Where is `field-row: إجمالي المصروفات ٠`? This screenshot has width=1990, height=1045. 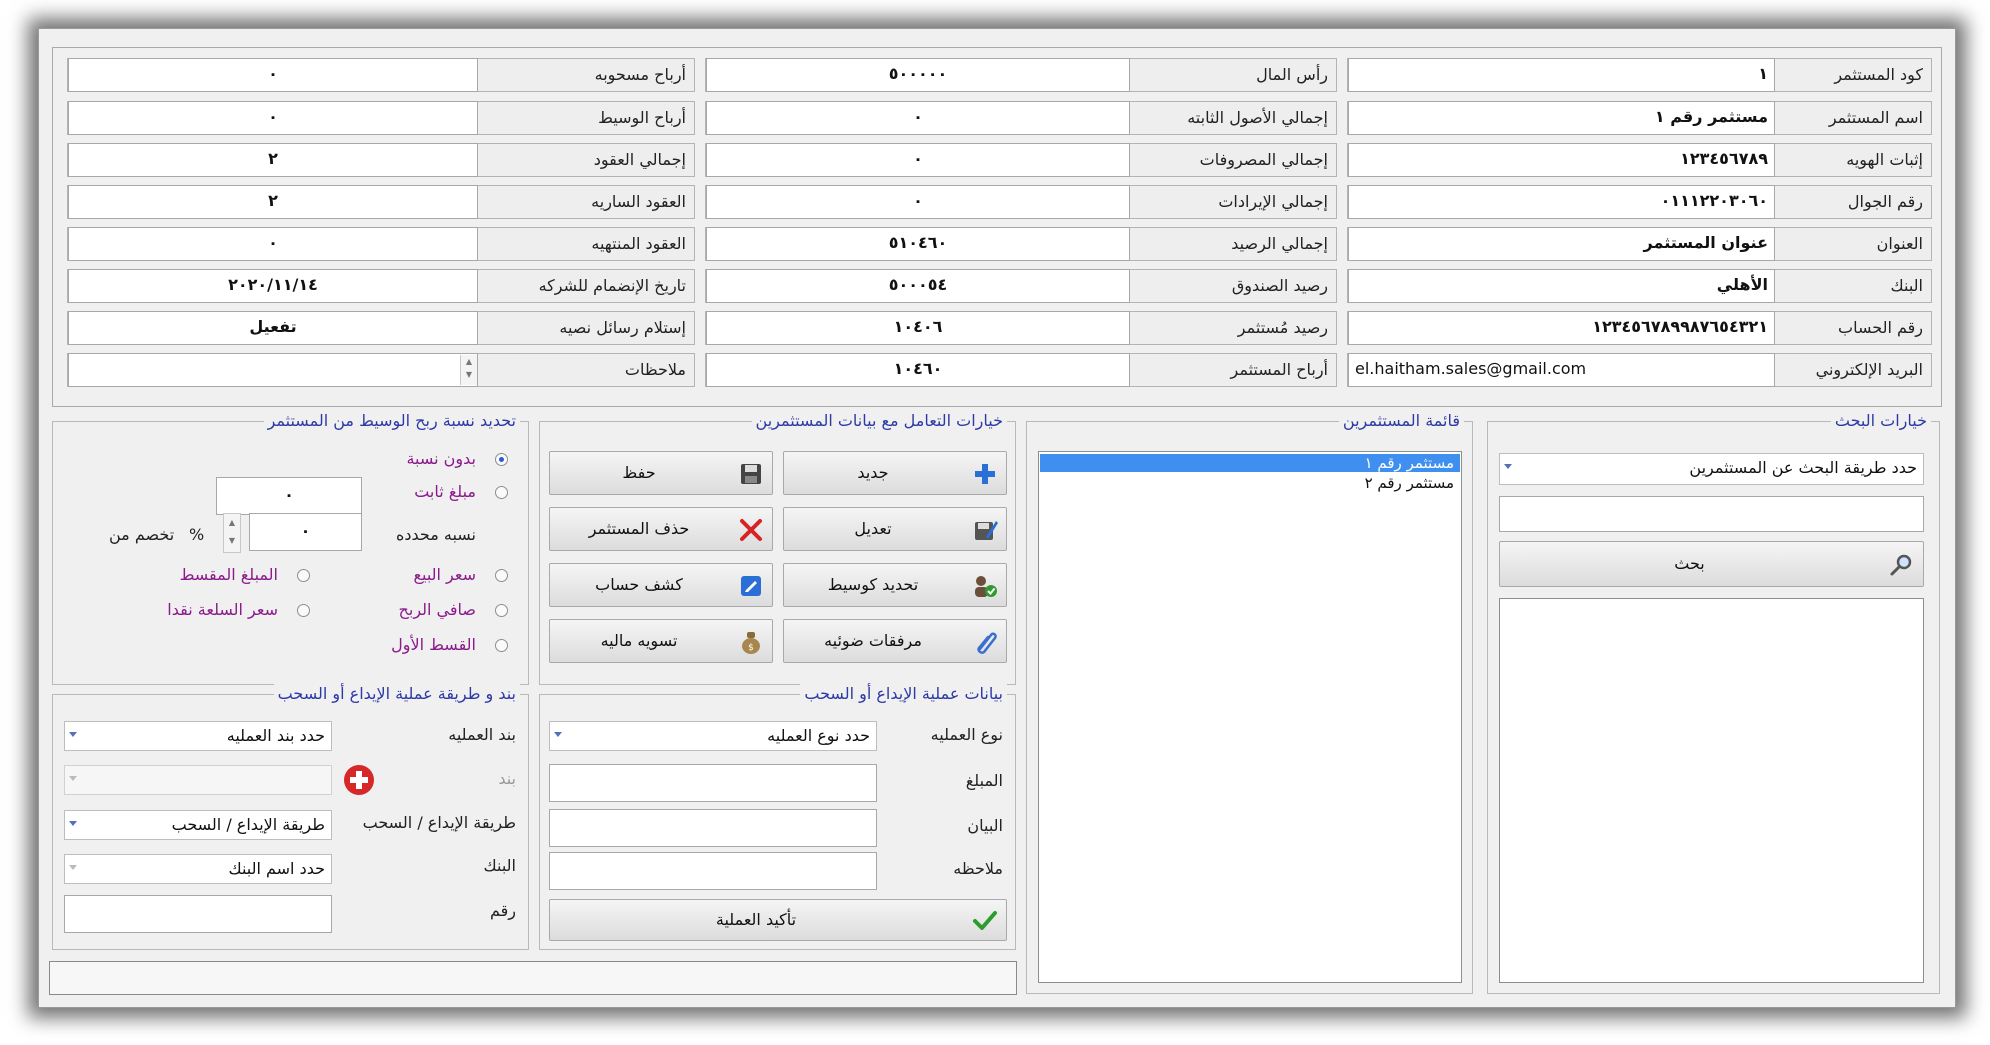
field-row: إجمالي المصروفات ٠ is located at coordinates (1021, 160).